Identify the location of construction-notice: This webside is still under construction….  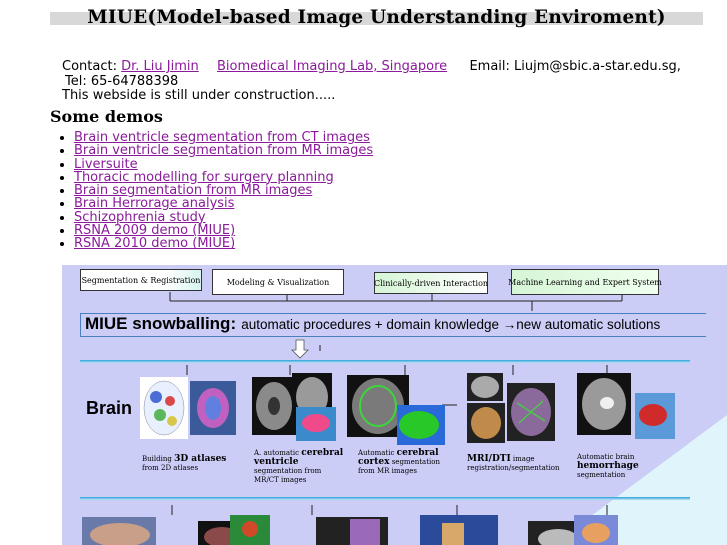
(199, 95).